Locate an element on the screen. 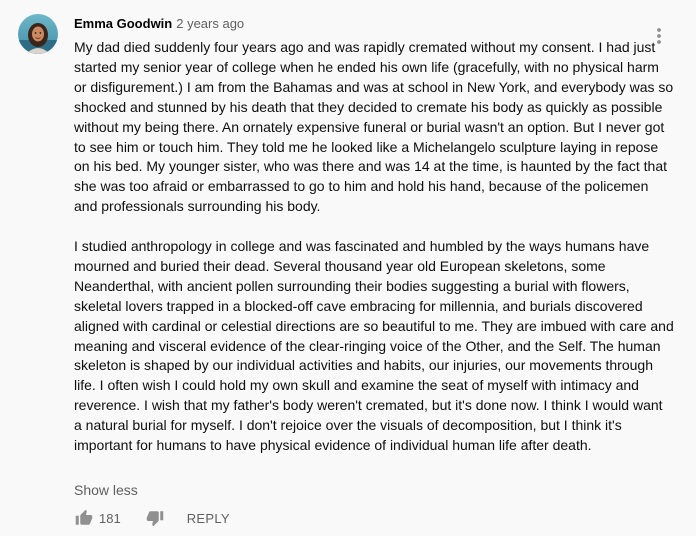 The image size is (696, 536). like-button is located at coordinates (84, 518).